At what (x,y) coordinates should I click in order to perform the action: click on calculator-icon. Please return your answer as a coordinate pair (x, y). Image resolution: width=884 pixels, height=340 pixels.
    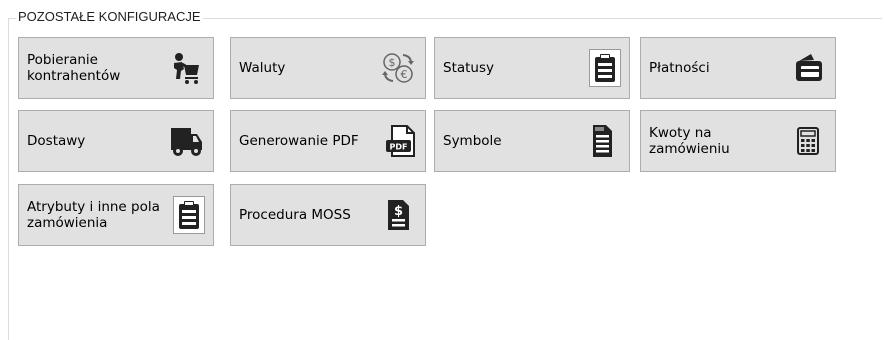
    Looking at the image, I should click on (808, 141).